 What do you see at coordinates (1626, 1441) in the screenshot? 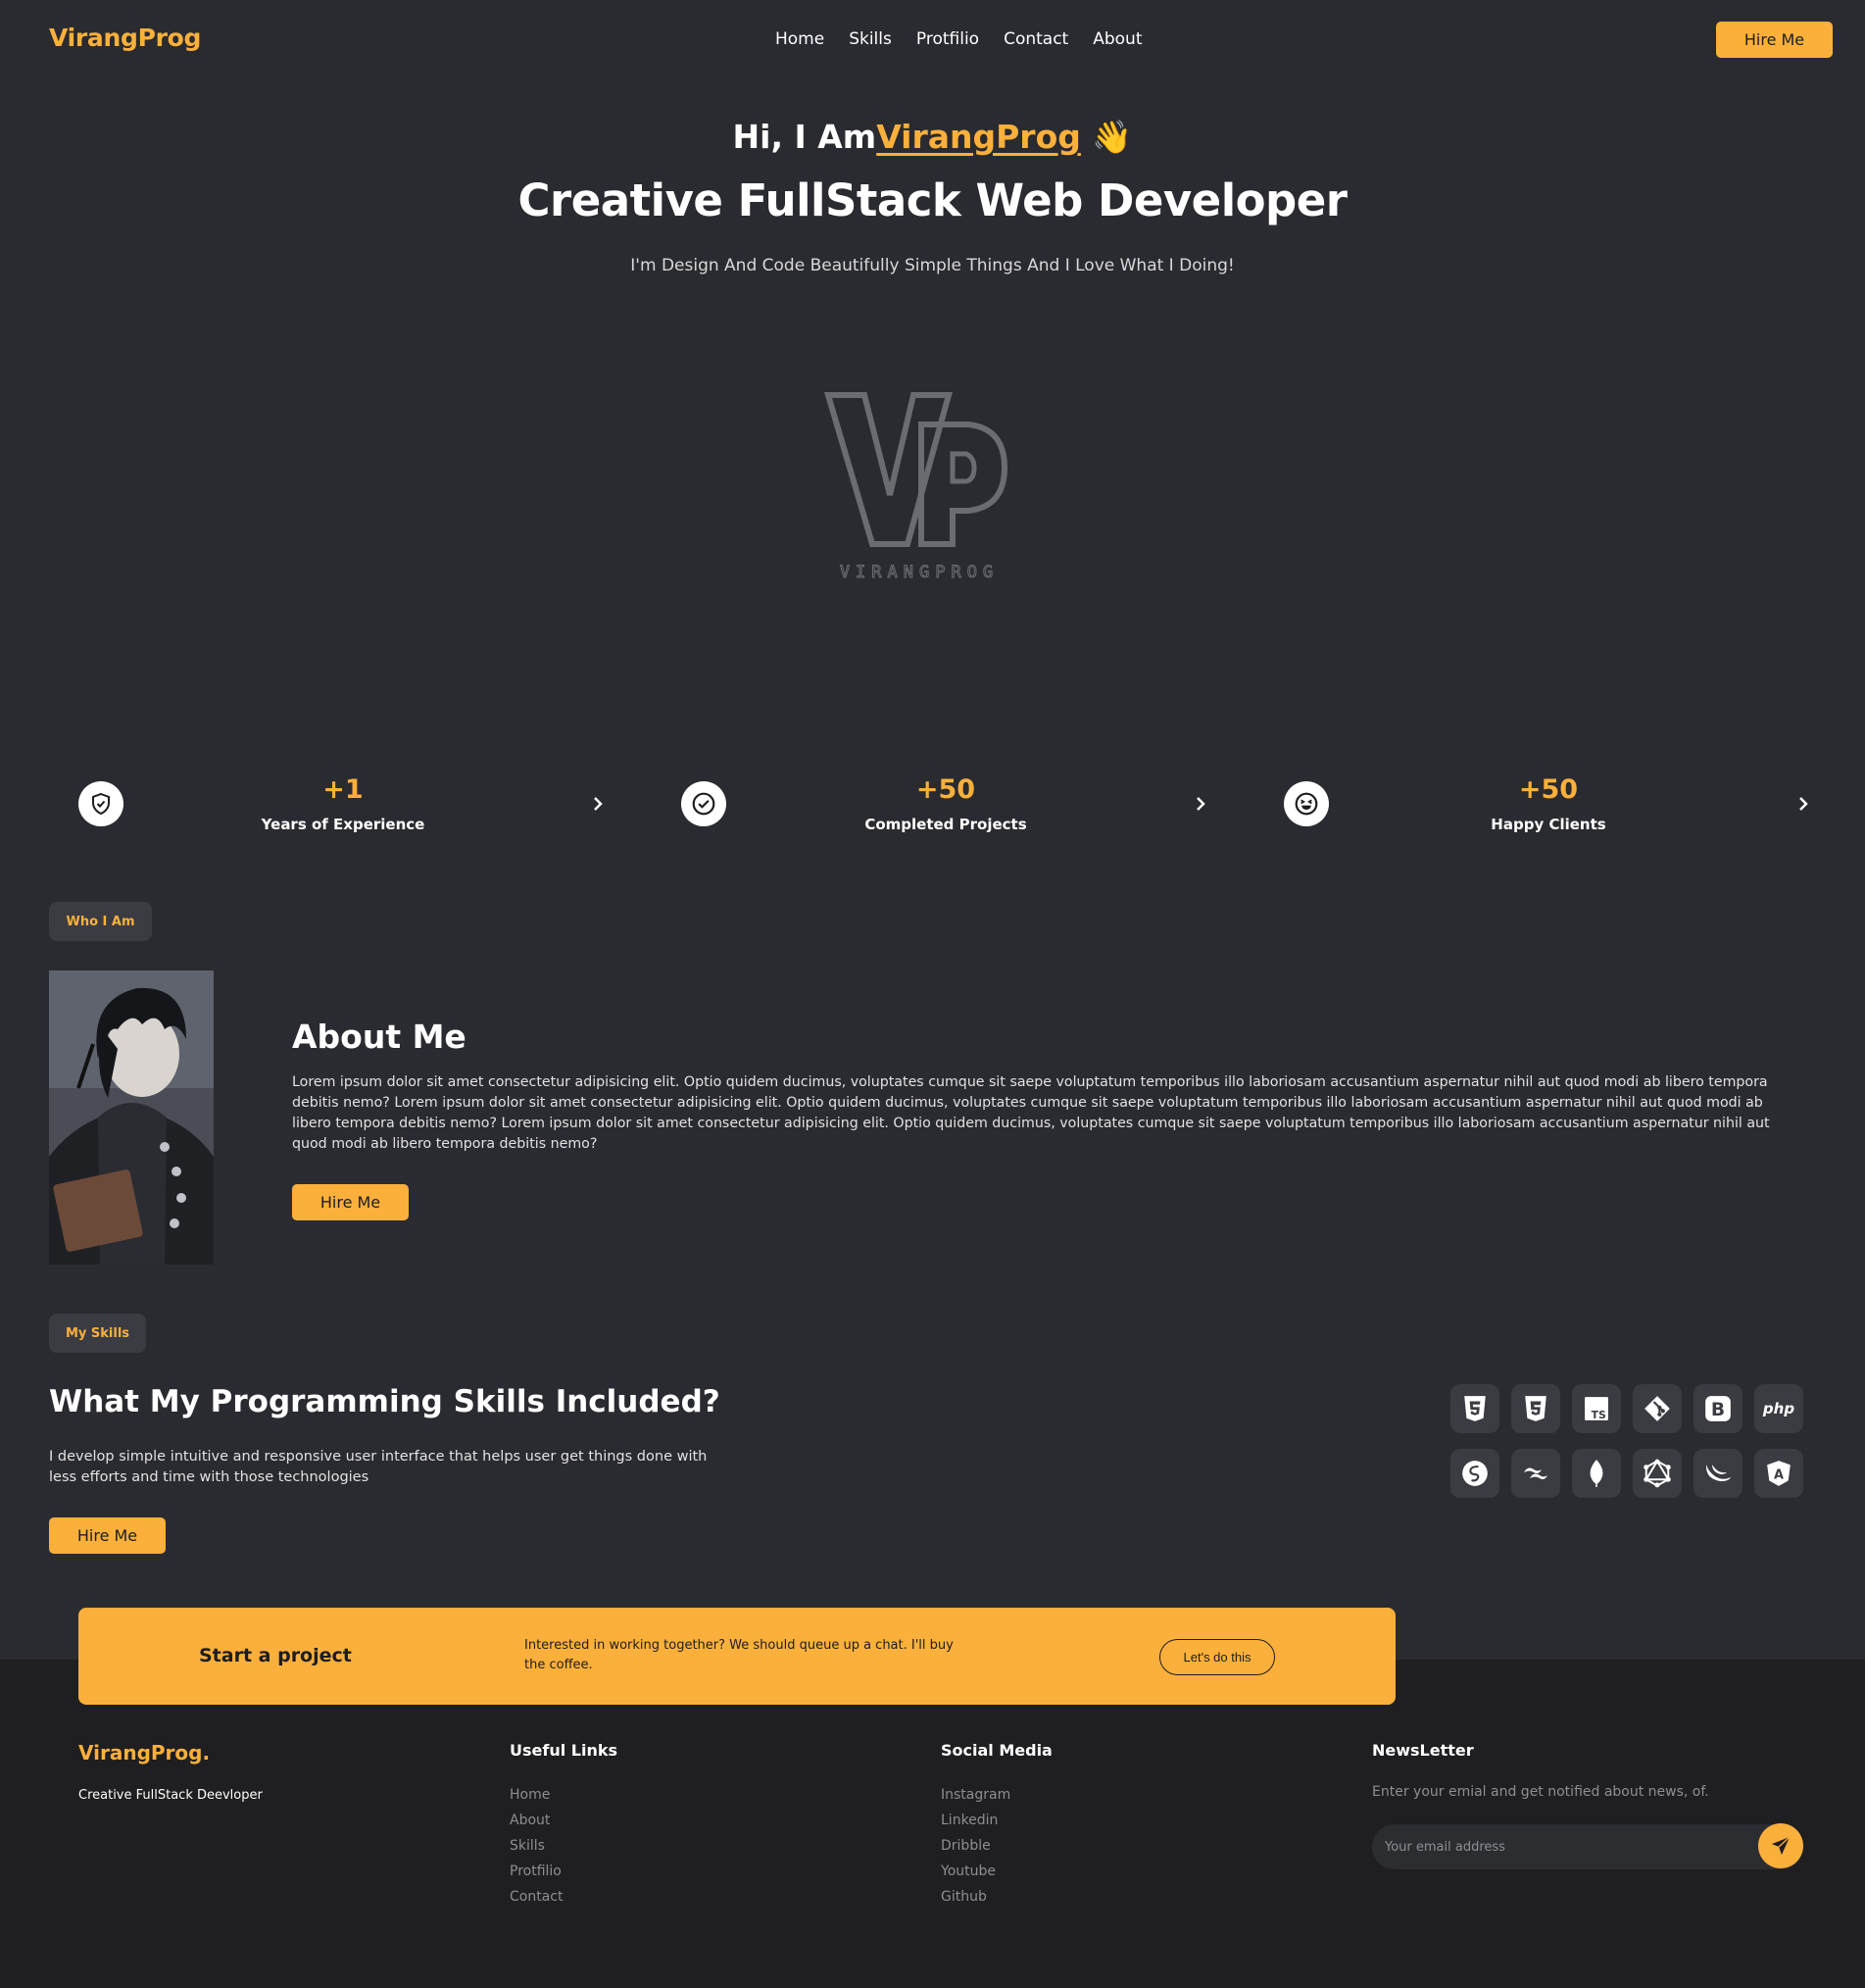
I see `skill-icons-grid: TS B php A` at bounding box center [1626, 1441].